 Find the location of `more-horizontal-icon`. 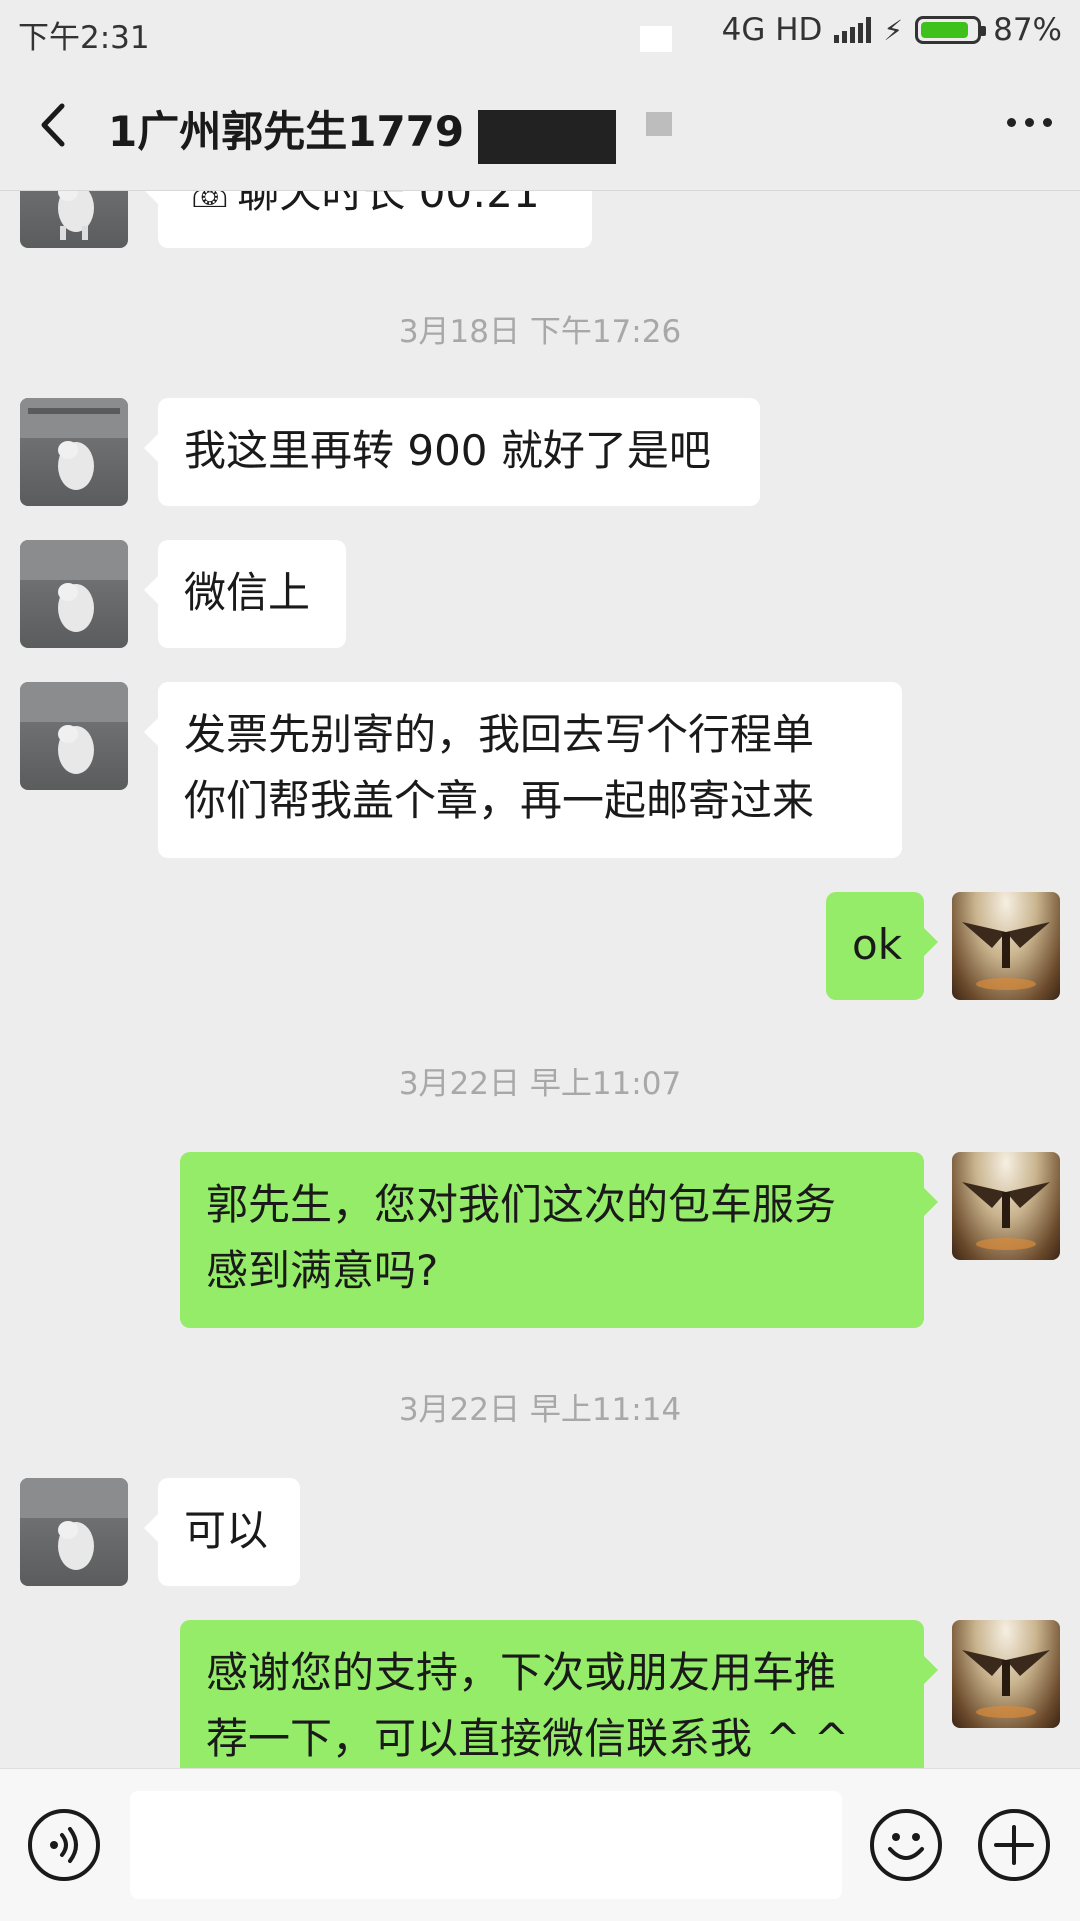

more-horizontal-icon is located at coordinates (1029, 122).